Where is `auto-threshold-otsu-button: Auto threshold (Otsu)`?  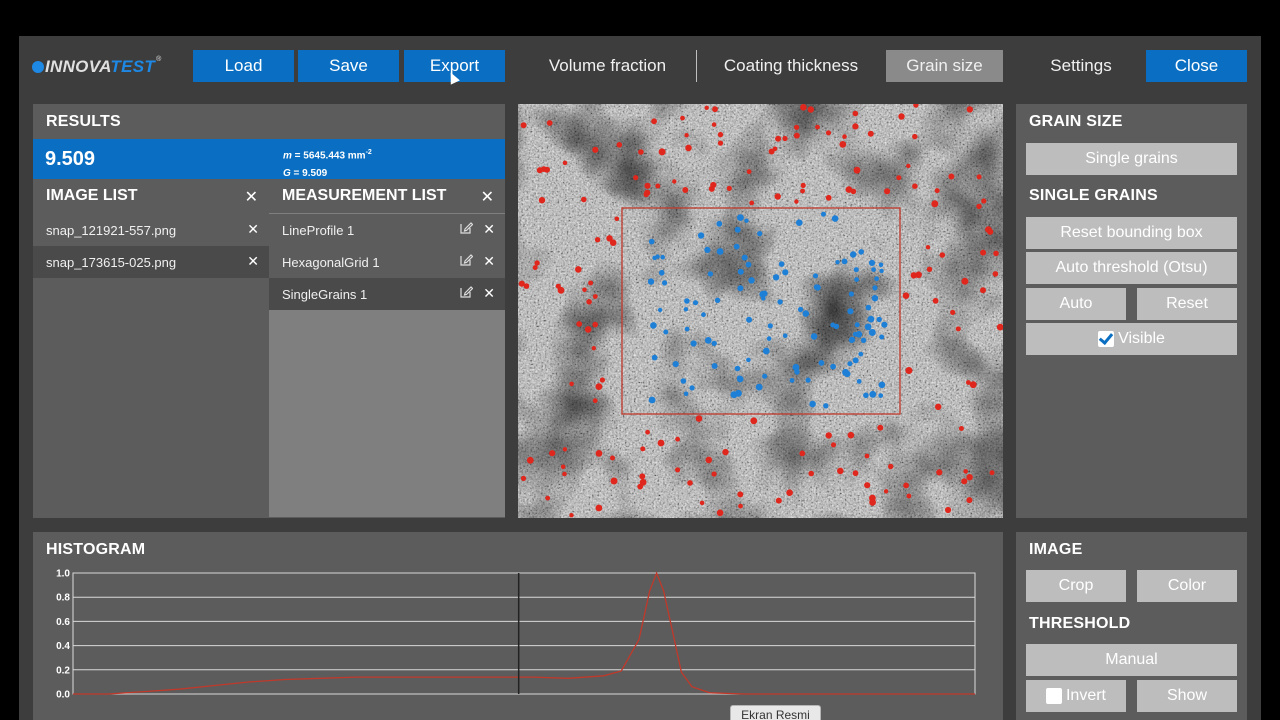
auto-threshold-otsu-button: Auto threshold (Otsu) is located at coordinates (1131, 268).